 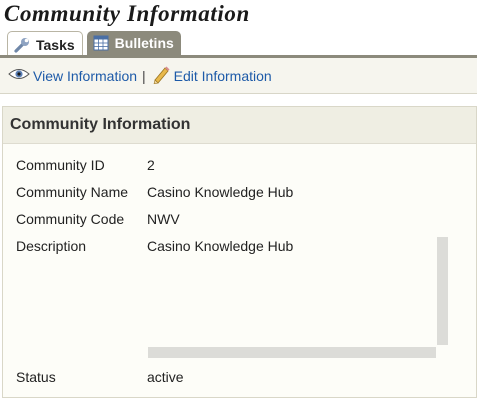 What do you see at coordinates (36, 377) in the screenshot?
I see `field-label: Status` at bounding box center [36, 377].